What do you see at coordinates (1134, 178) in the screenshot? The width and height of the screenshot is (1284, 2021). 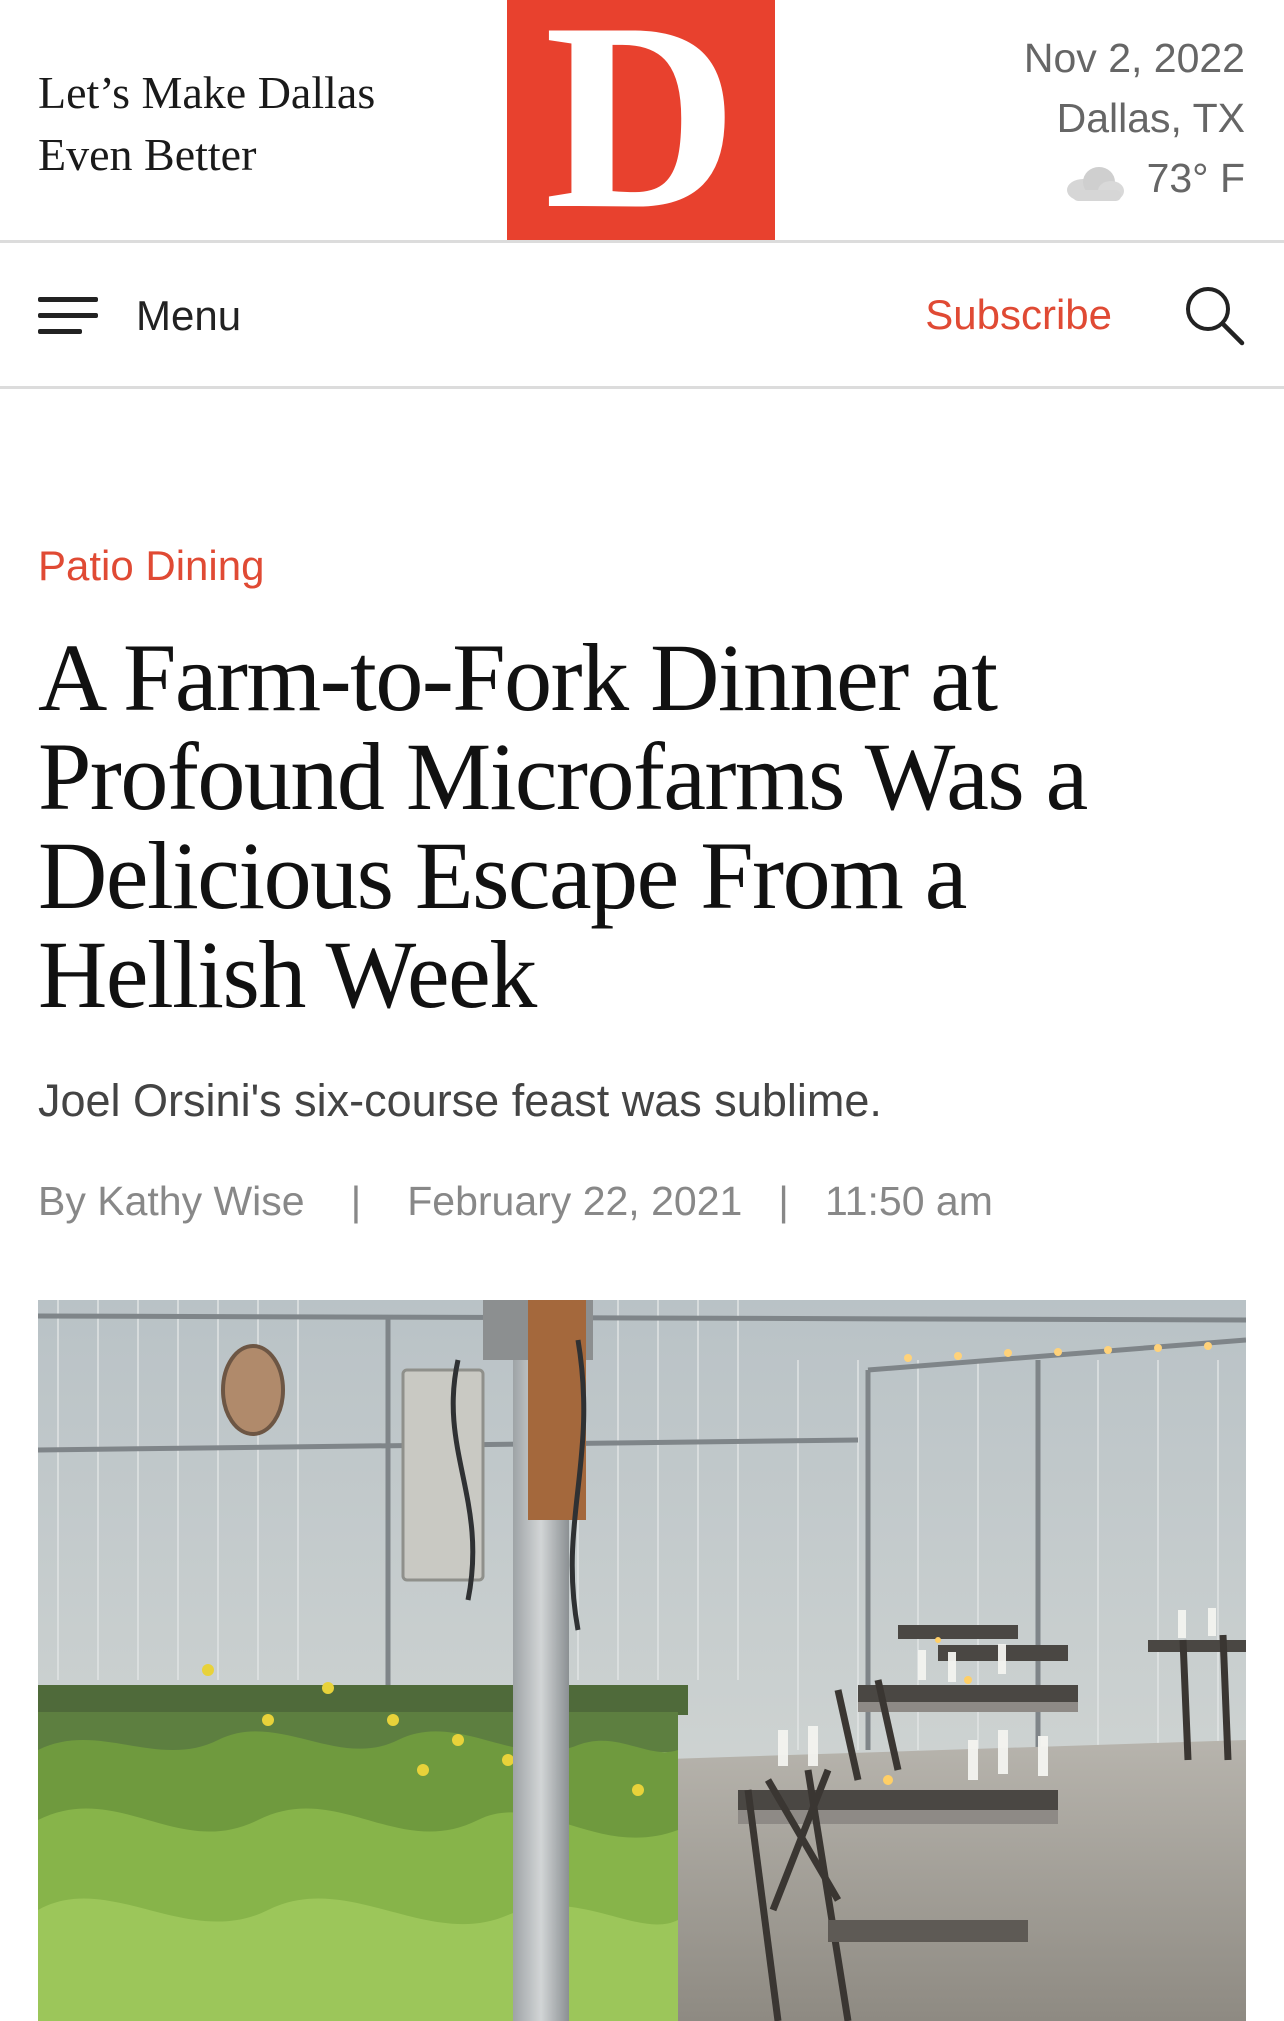 I see `weather-row: 73° F` at bounding box center [1134, 178].